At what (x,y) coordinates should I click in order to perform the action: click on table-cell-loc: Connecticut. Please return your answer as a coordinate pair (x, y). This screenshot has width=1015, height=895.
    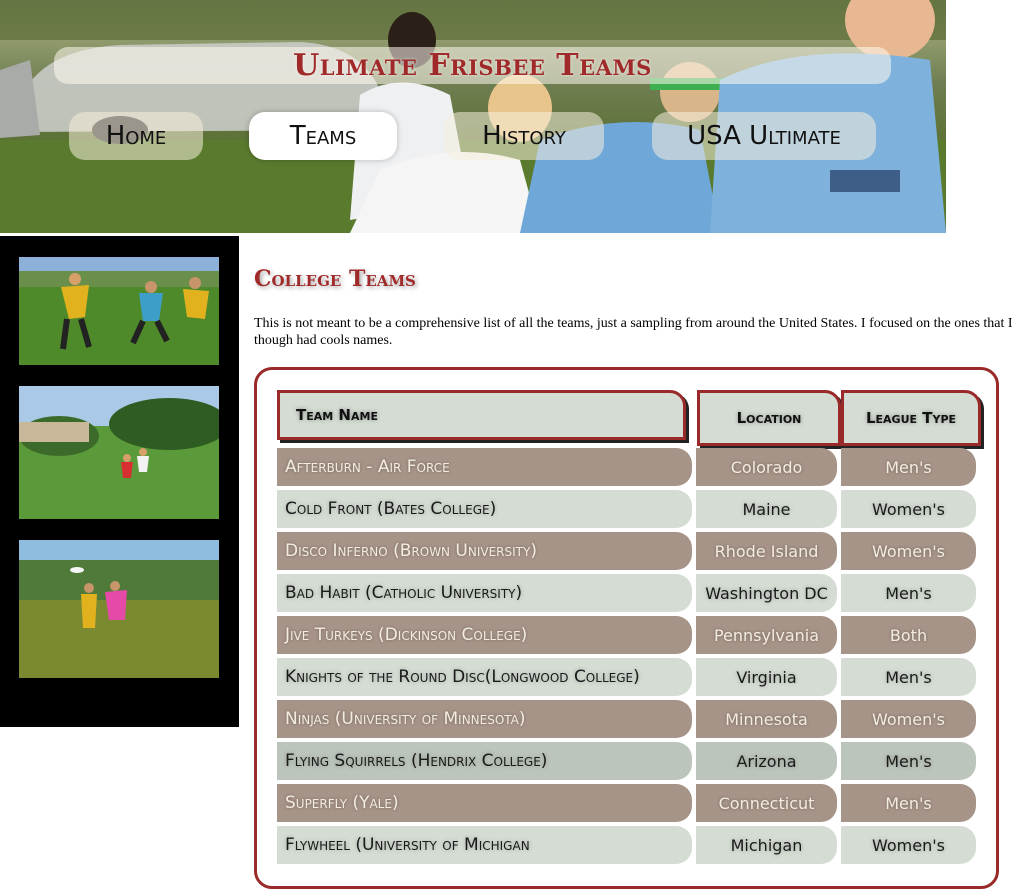
    Looking at the image, I should click on (766, 803).